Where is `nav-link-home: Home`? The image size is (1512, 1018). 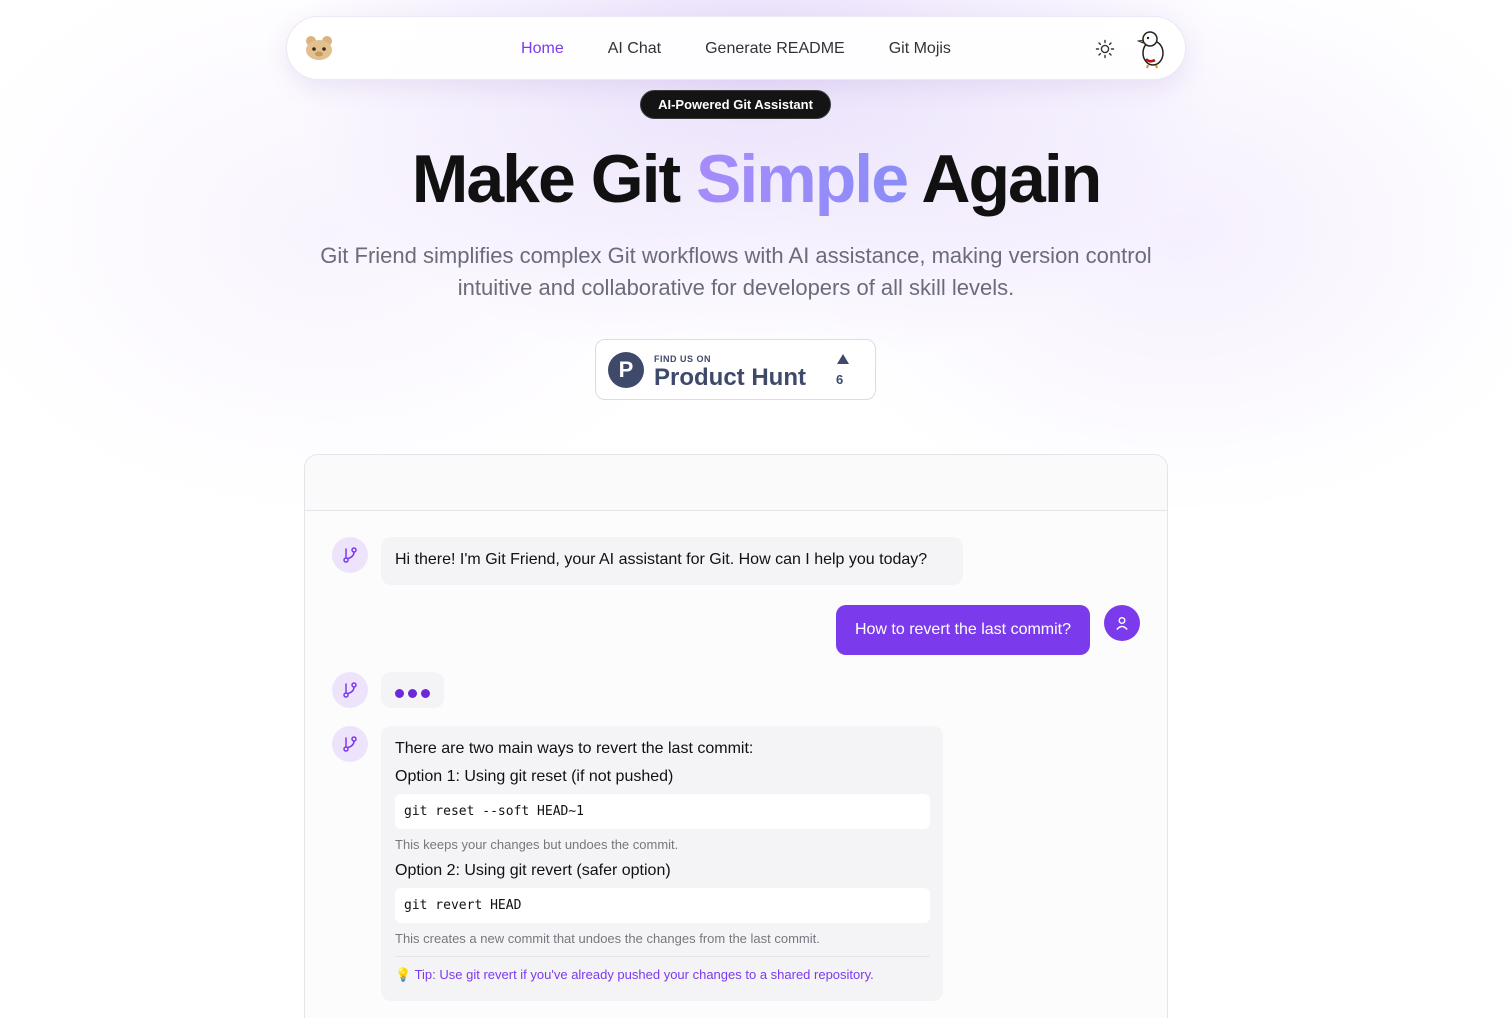
nav-link-home: Home is located at coordinates (542, 49).